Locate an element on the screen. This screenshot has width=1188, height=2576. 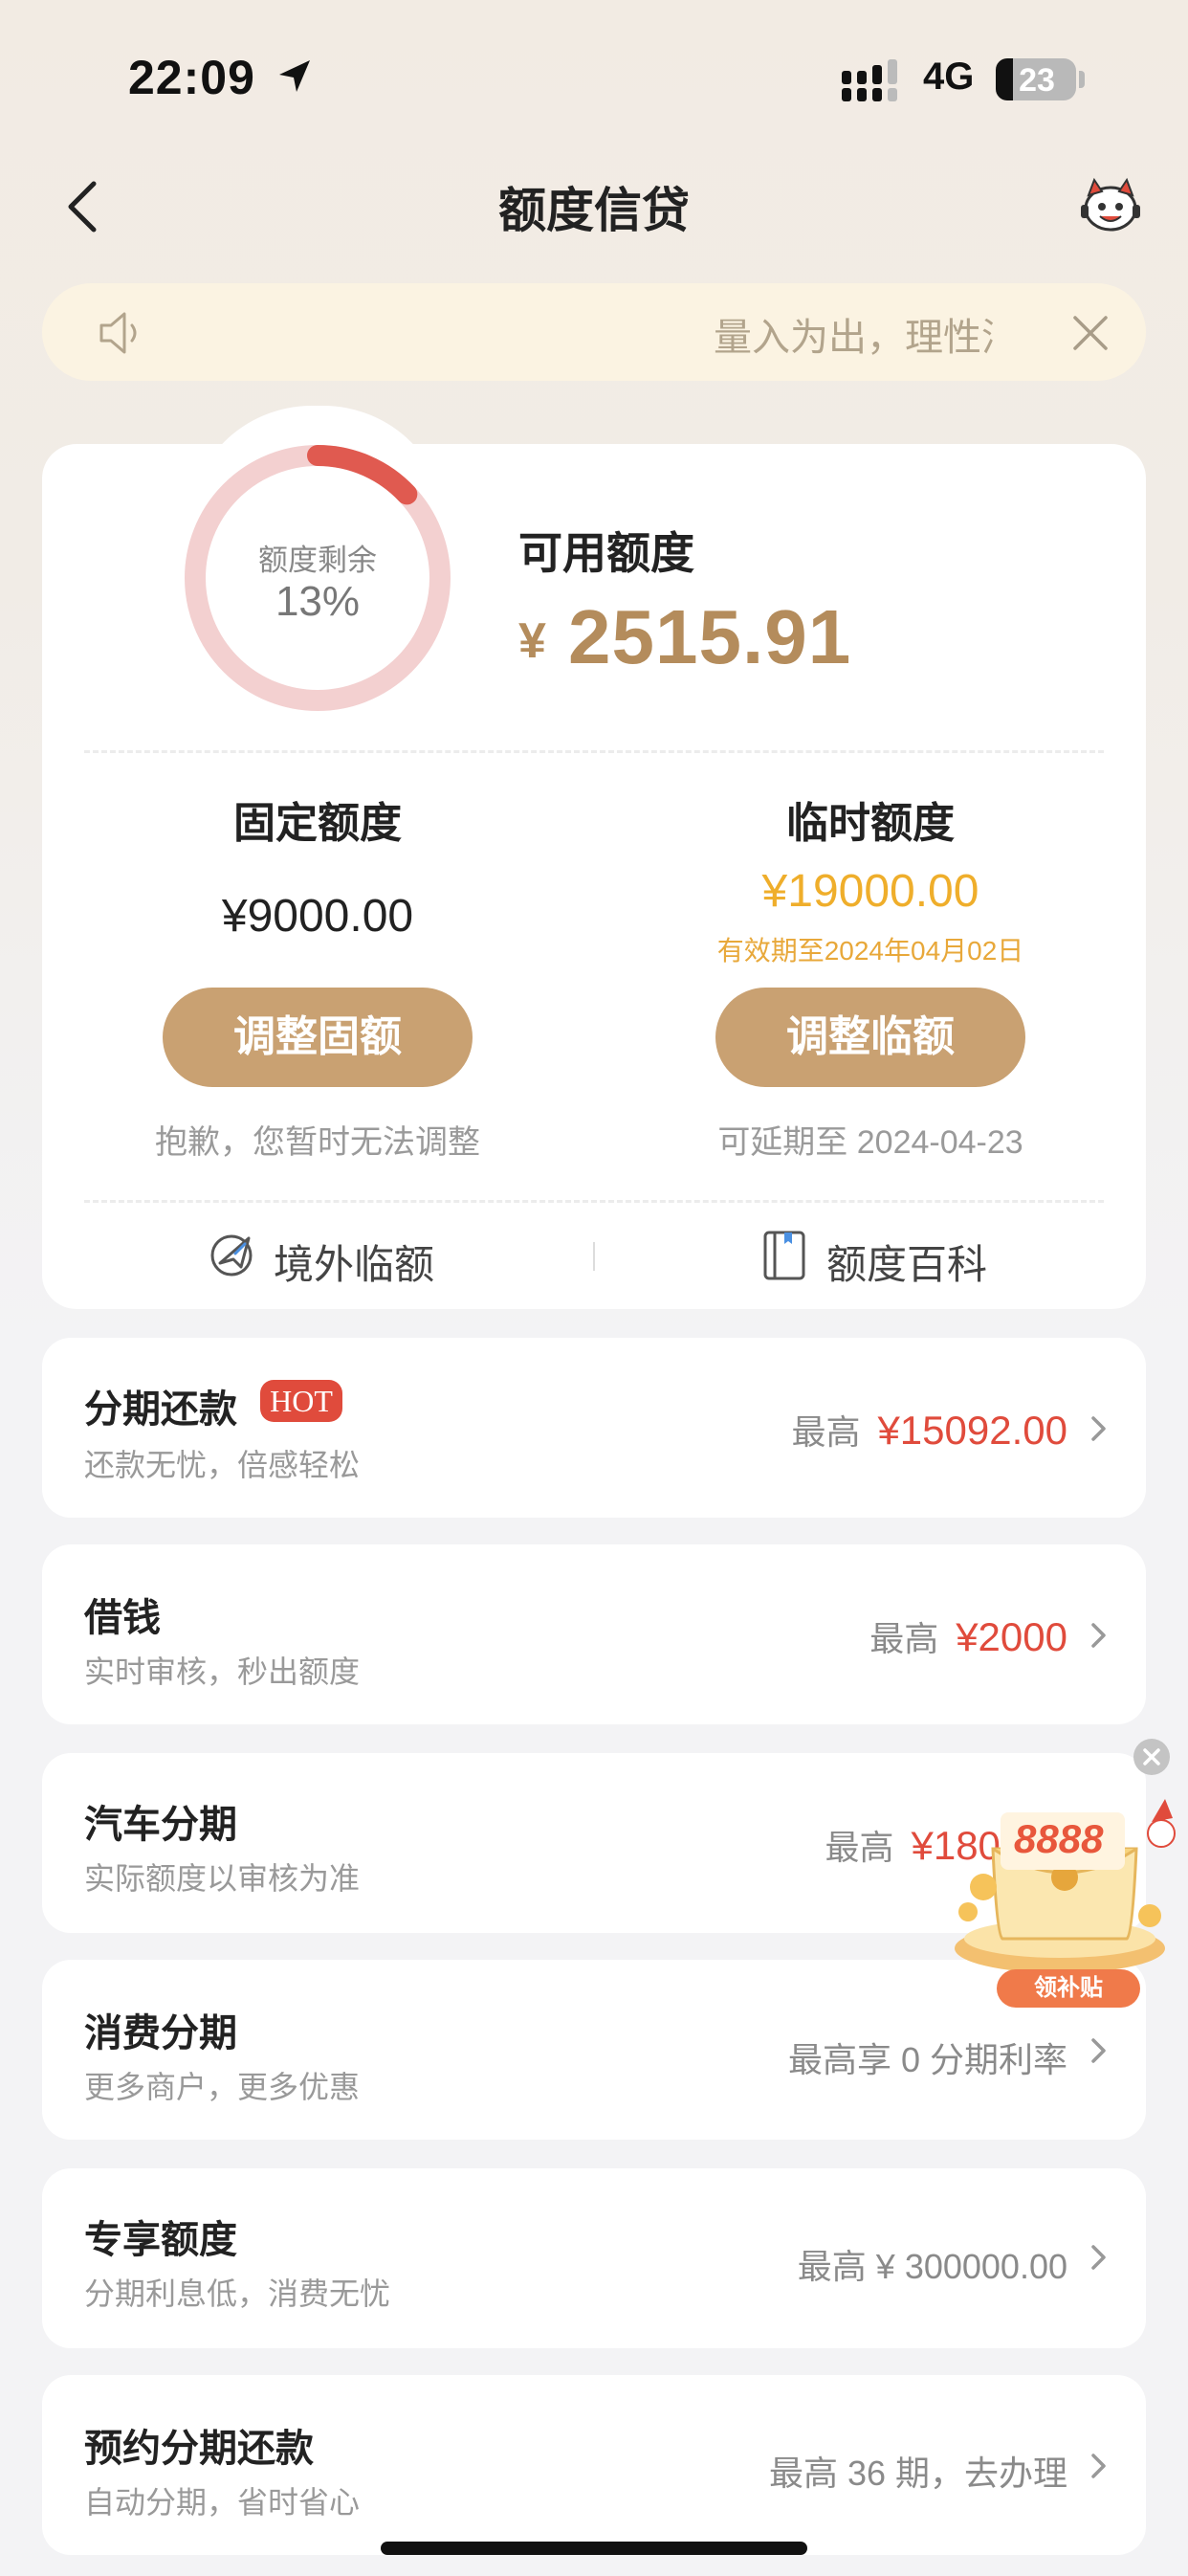
available-quota-amount: 2515.91 is located at coordinates (710, 636).